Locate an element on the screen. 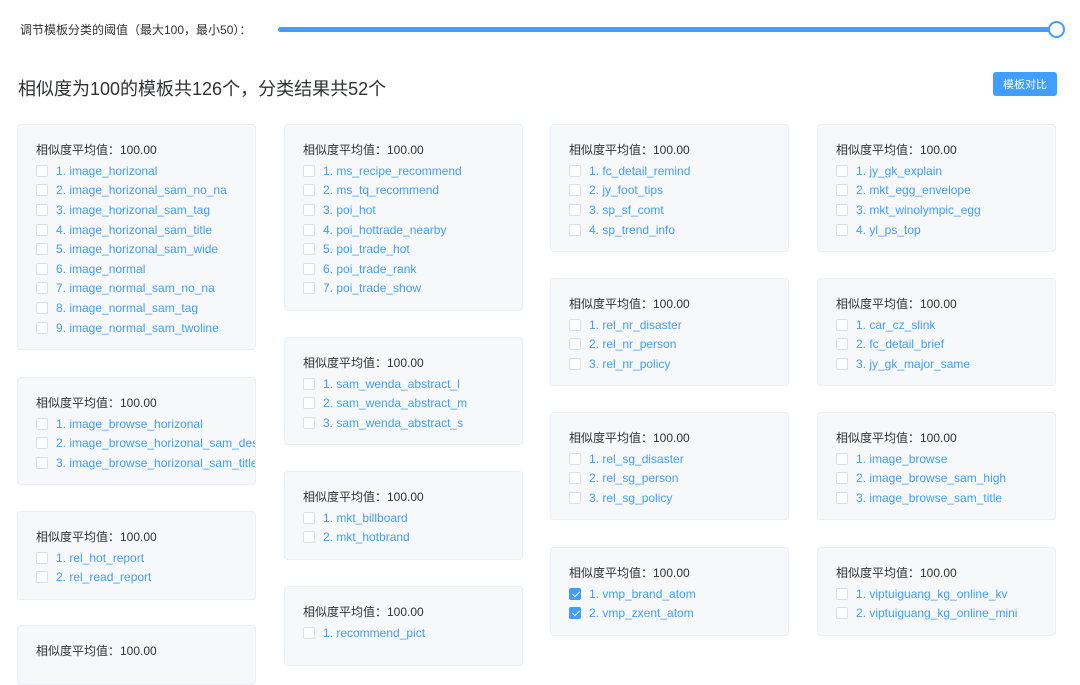 Image resolution: width=1080 pixels, height=685 pixels. template-checkbox-item: 7. poi_trade_show is located at coordinates (412, 289).